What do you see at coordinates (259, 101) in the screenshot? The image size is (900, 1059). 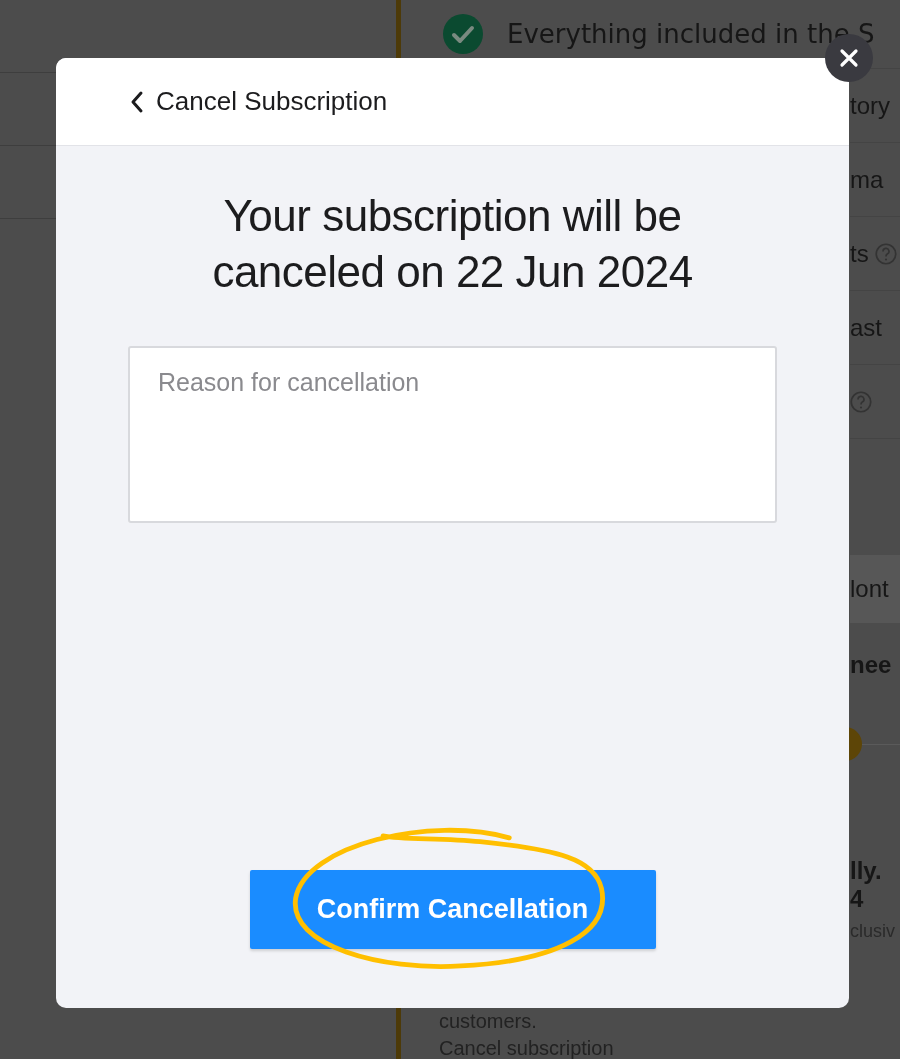 I see `back-button: Cancel Subscription` at bounding box center [259, 101].